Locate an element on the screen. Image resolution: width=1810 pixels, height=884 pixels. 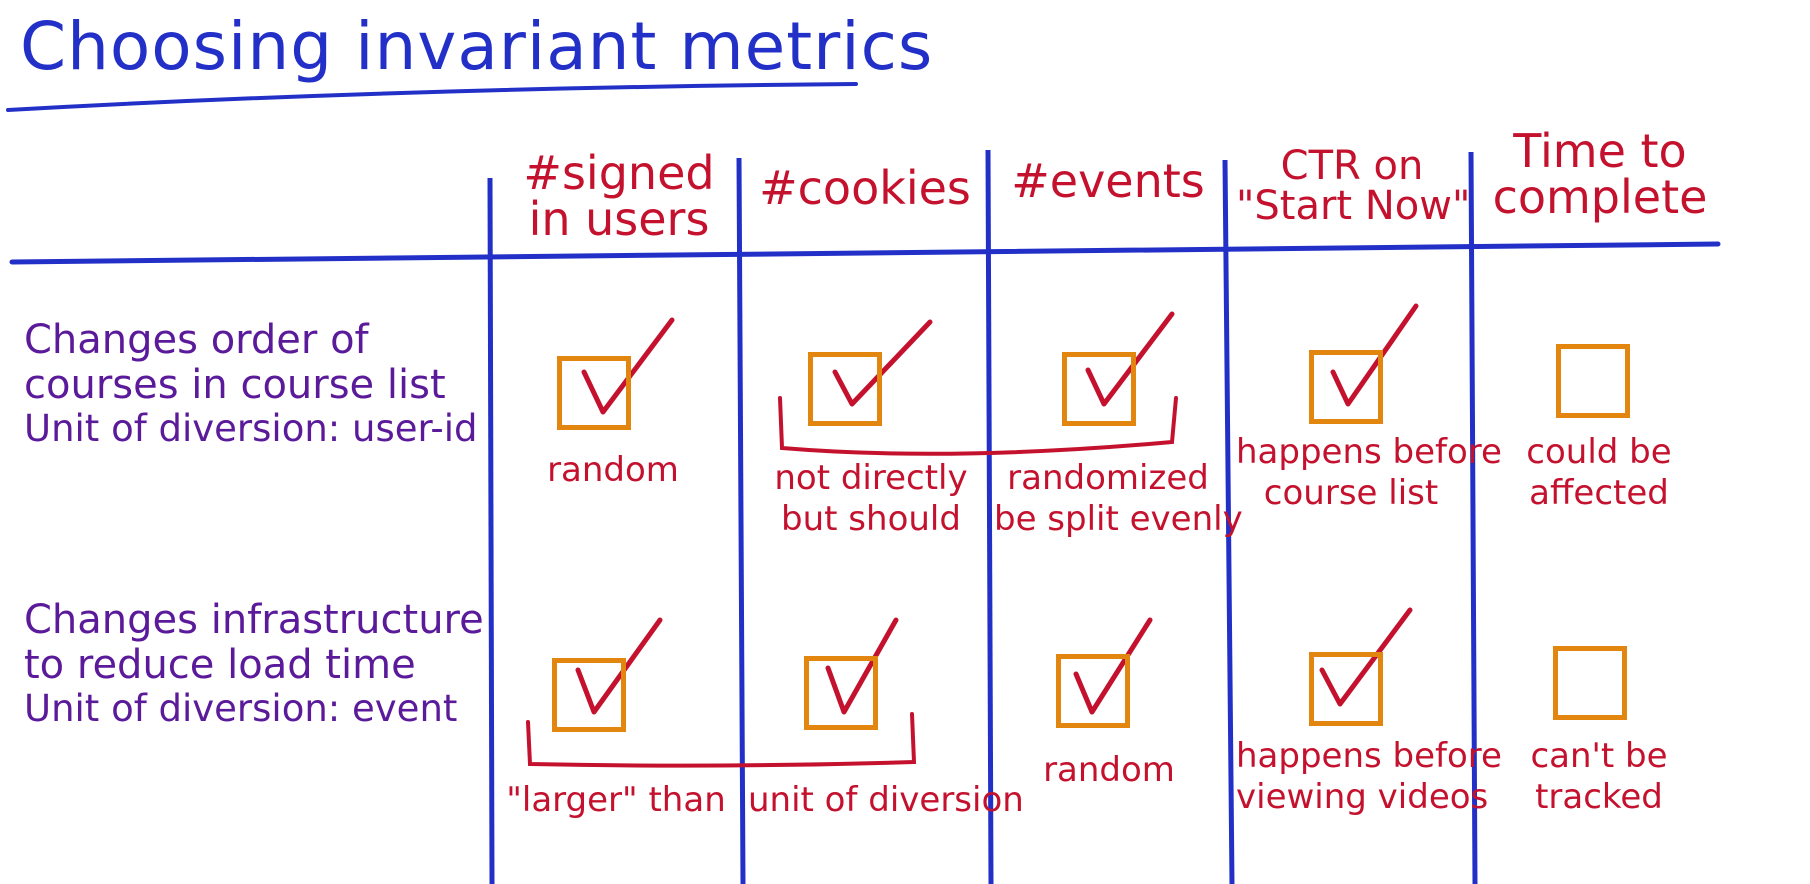
column-header-events: #events is located at coordinates (1108, 181).